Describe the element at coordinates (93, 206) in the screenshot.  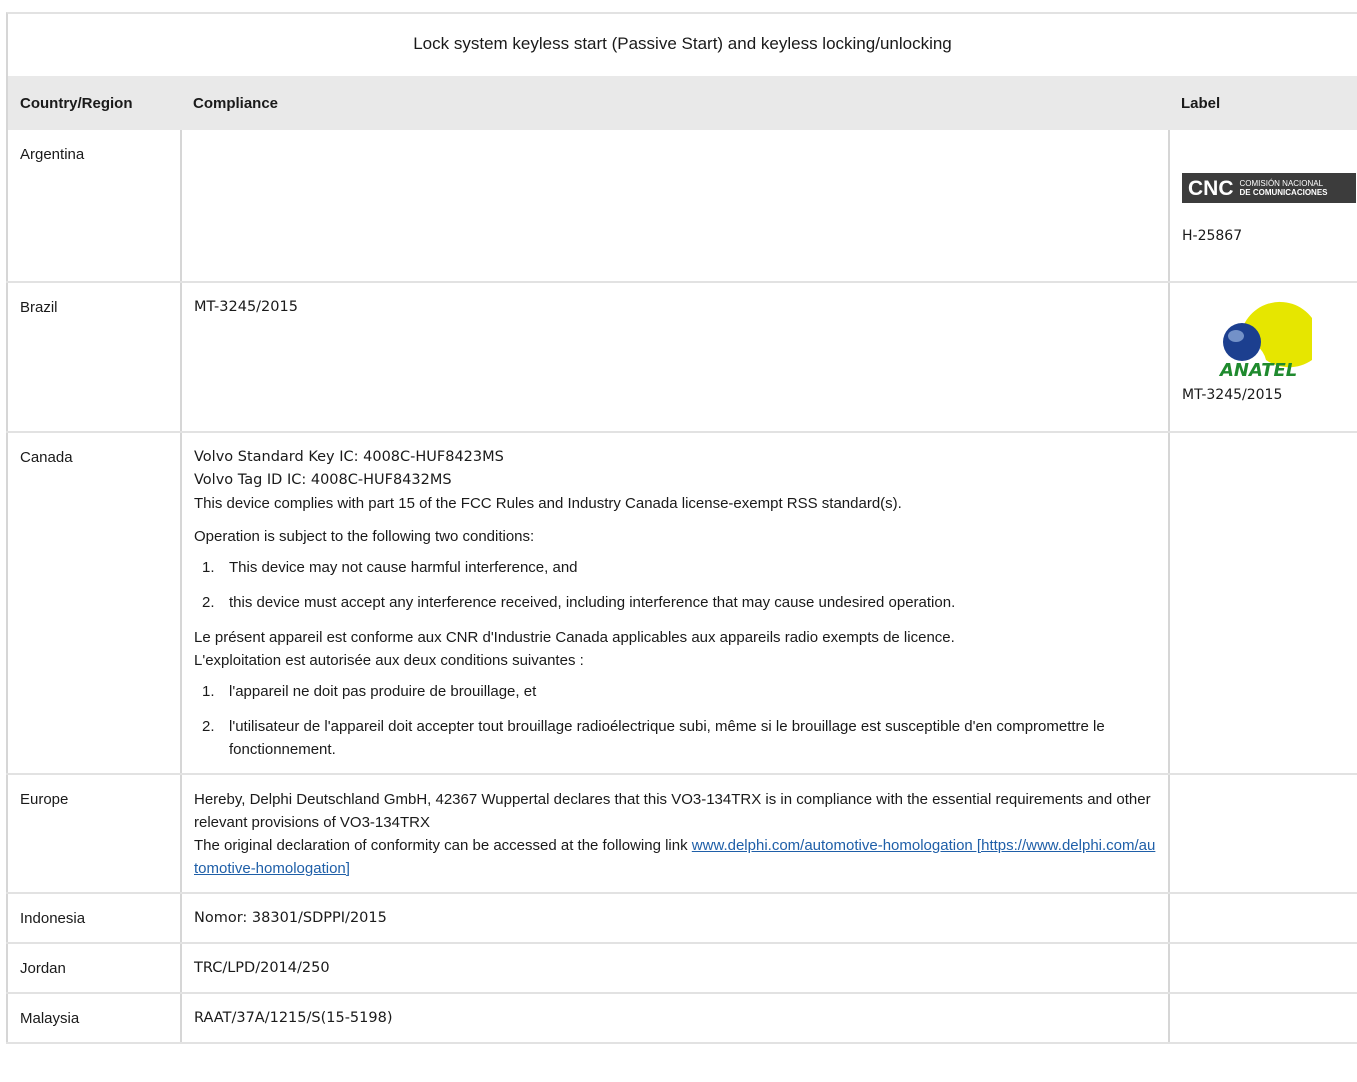
I see `country-cell: Argentina` at that location.